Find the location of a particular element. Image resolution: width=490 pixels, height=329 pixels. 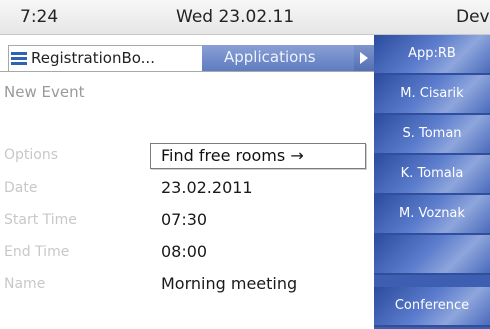

find-free-rooms-button: Find free rooms → is located at coordinates (258, 156).